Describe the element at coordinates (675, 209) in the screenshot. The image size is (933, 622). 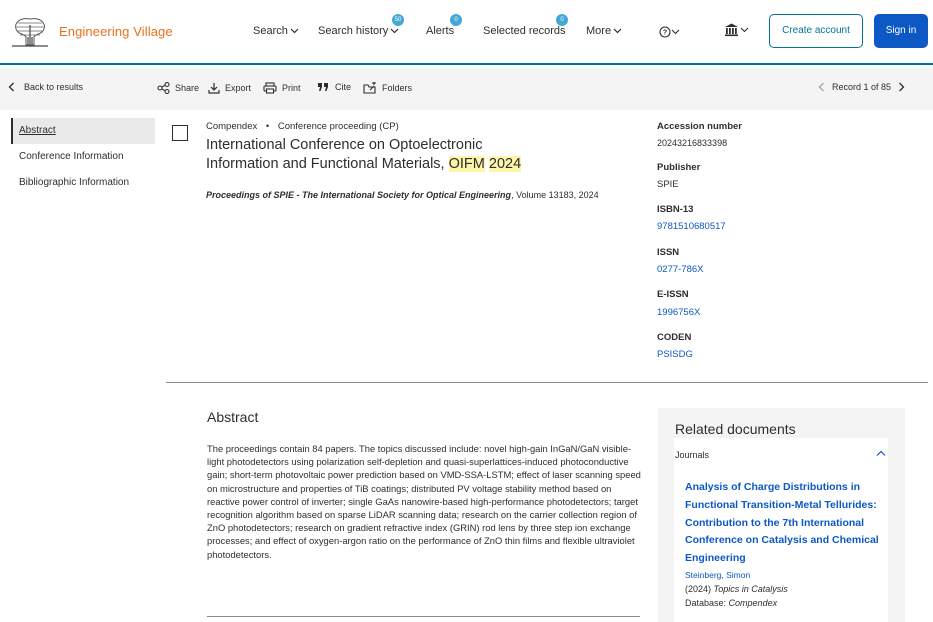
I see `isbn-label: ISBN-13` at that location.